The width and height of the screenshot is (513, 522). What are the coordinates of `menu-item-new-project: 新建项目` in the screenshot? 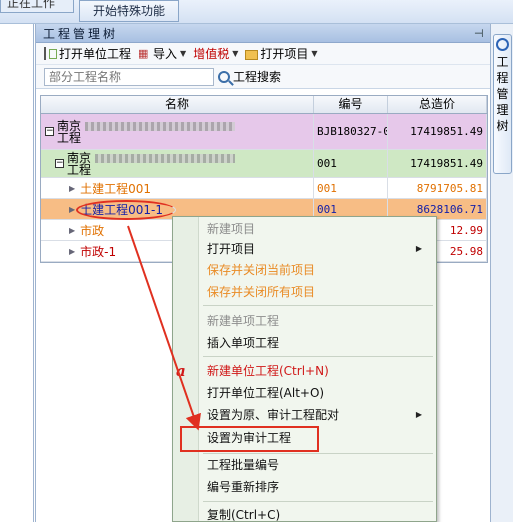 It's located at (231, 229).